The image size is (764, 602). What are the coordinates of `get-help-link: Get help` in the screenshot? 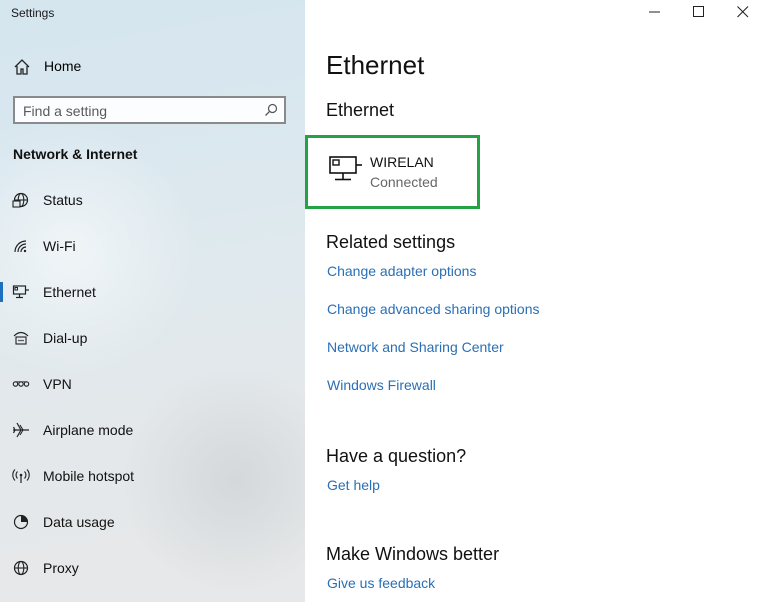 It's located at (353, 485).